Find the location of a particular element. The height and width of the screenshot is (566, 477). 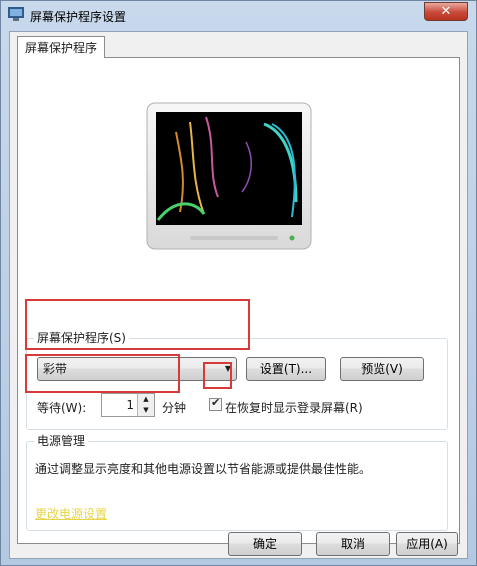

close-button: ✕ is located at coordinates (446, 11).